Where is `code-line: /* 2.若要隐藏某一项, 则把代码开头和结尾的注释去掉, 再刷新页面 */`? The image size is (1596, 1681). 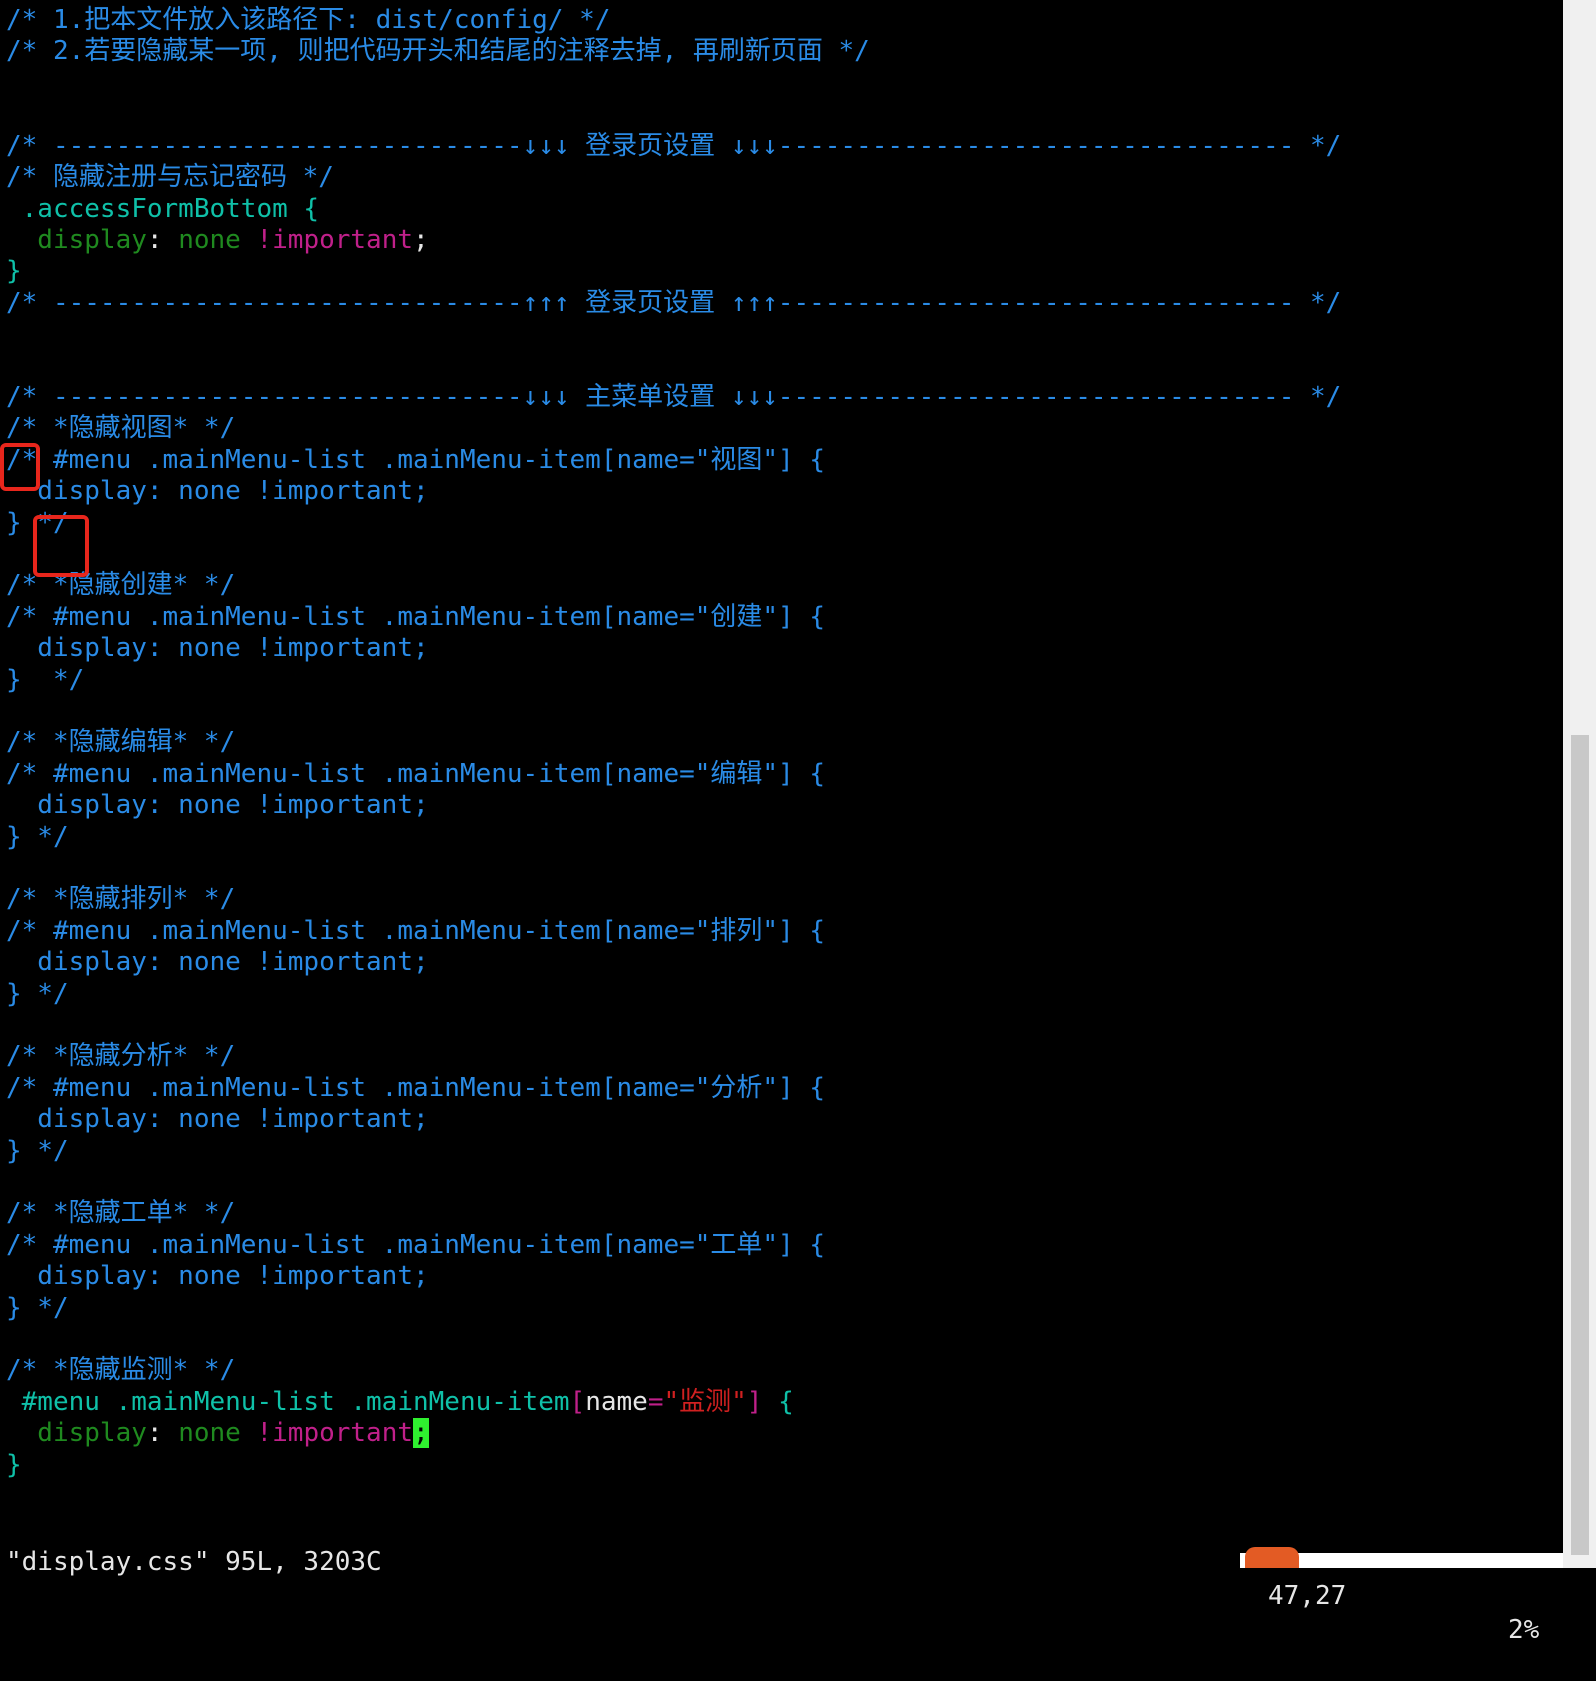
code-line: /* 2.若要隐藏某一项, 则把代码开头和结尾的注释去掉, 再刷新页面 */ is located at coordinates (438, 51).